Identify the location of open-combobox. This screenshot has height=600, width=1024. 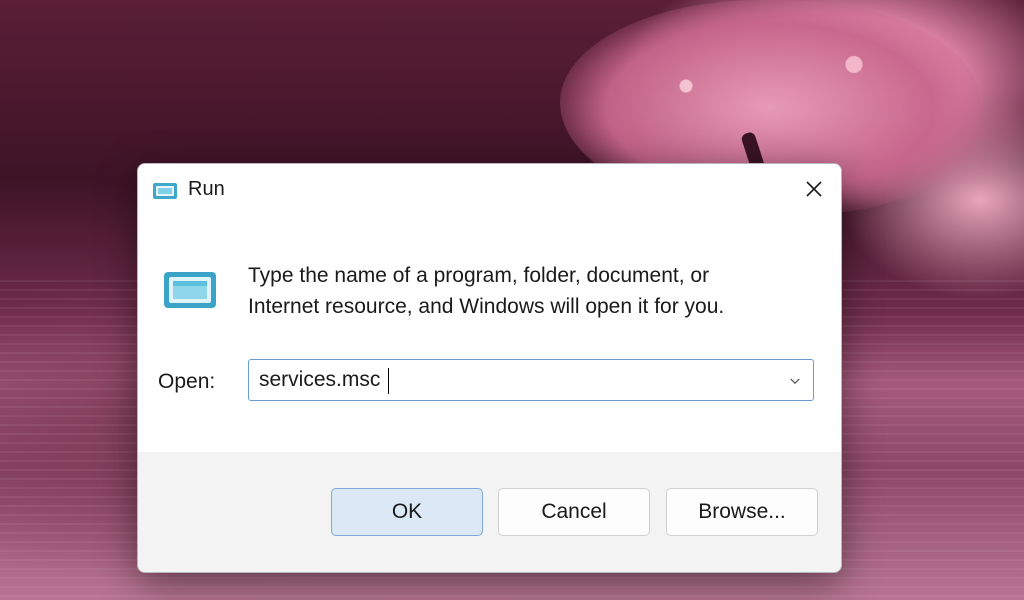
(531, 380).